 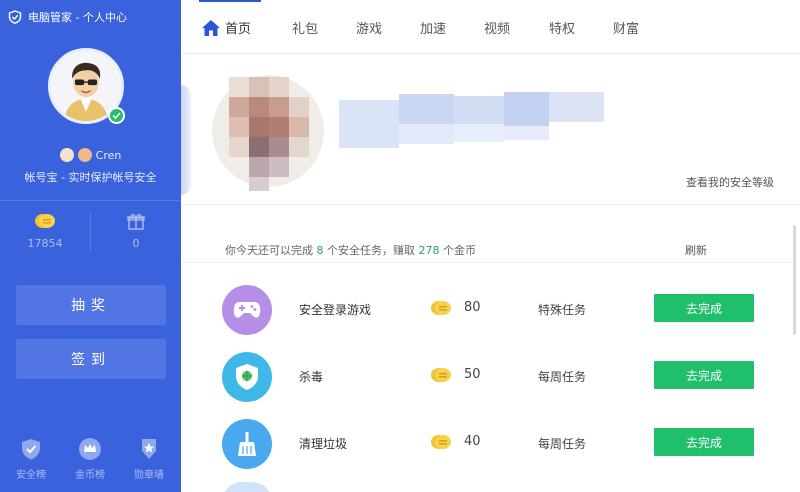 I want to click on safety-ranking-label: 安全榜, so click(x=31, y=475).